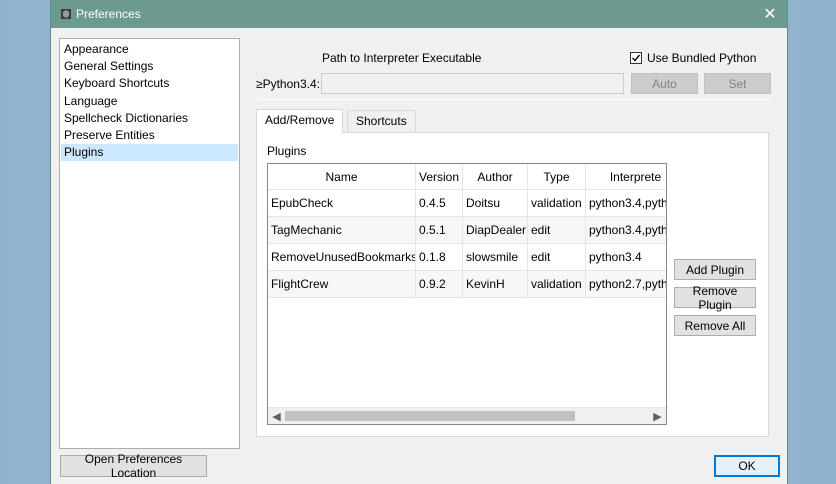  Describe the element at coordinates (149, 153) in the screenshot. I see `category-item-plugins: Plugins` at that location.